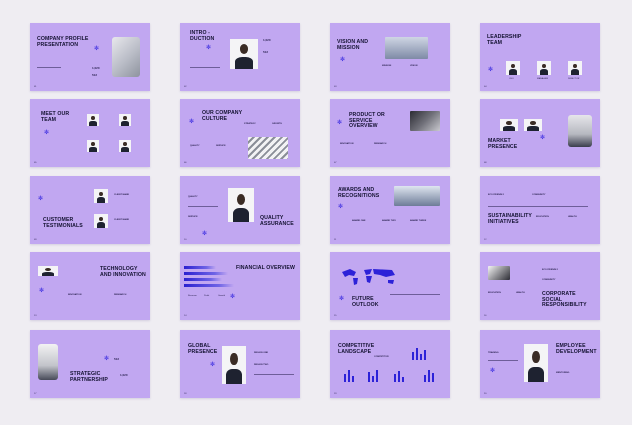  I want to click on slide-title: OUR COMPANY CULTURE, so click(222, 116).